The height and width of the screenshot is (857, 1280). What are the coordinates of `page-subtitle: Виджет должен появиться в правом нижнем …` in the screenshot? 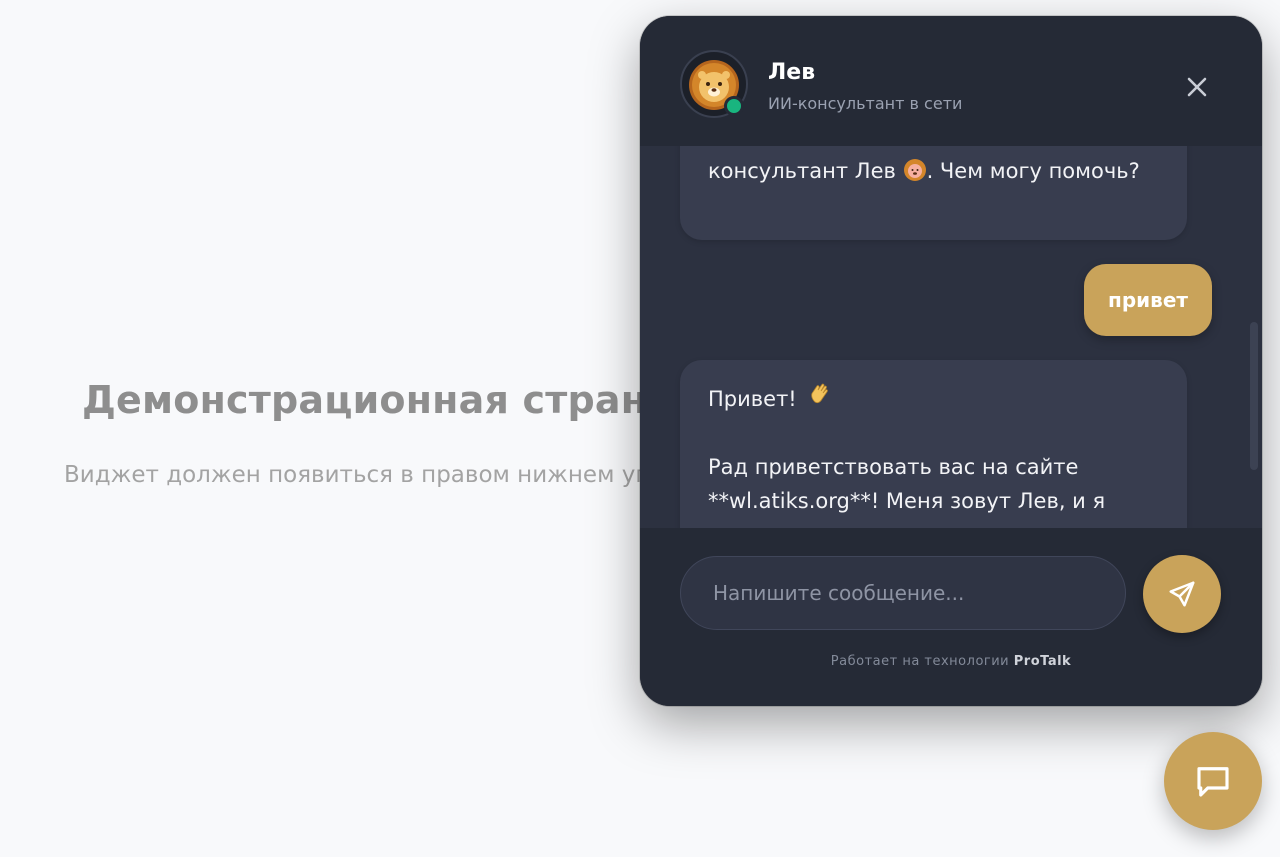 It's located at (363, 475).